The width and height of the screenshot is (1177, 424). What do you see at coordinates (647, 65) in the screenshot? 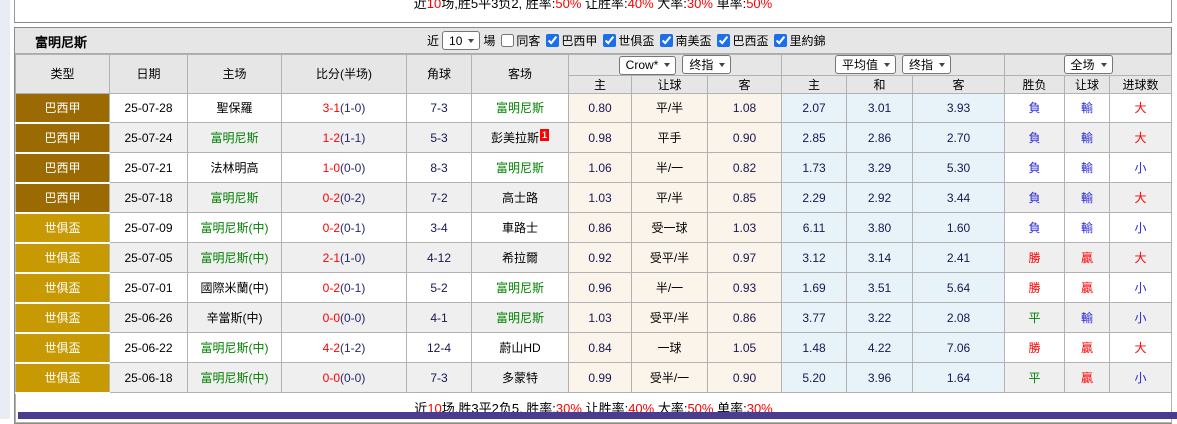
I see `handicap-source-select: Crow*` at bounding box center [647, 65].